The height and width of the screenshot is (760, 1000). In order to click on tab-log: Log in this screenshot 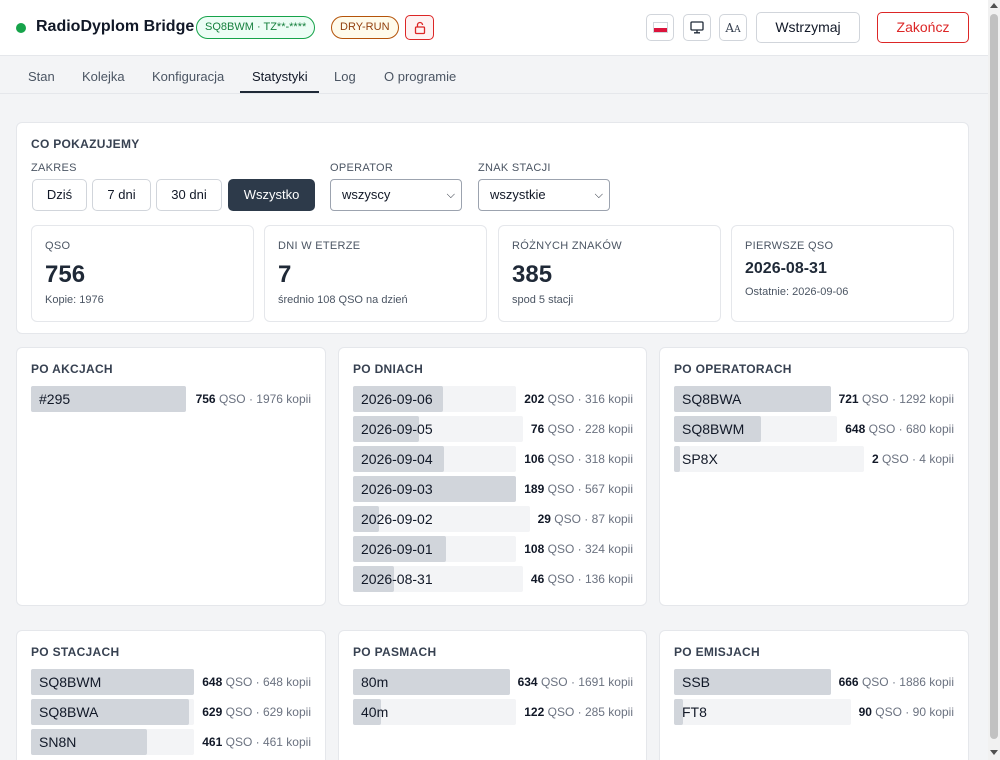, I will do `click(345, 76)`.